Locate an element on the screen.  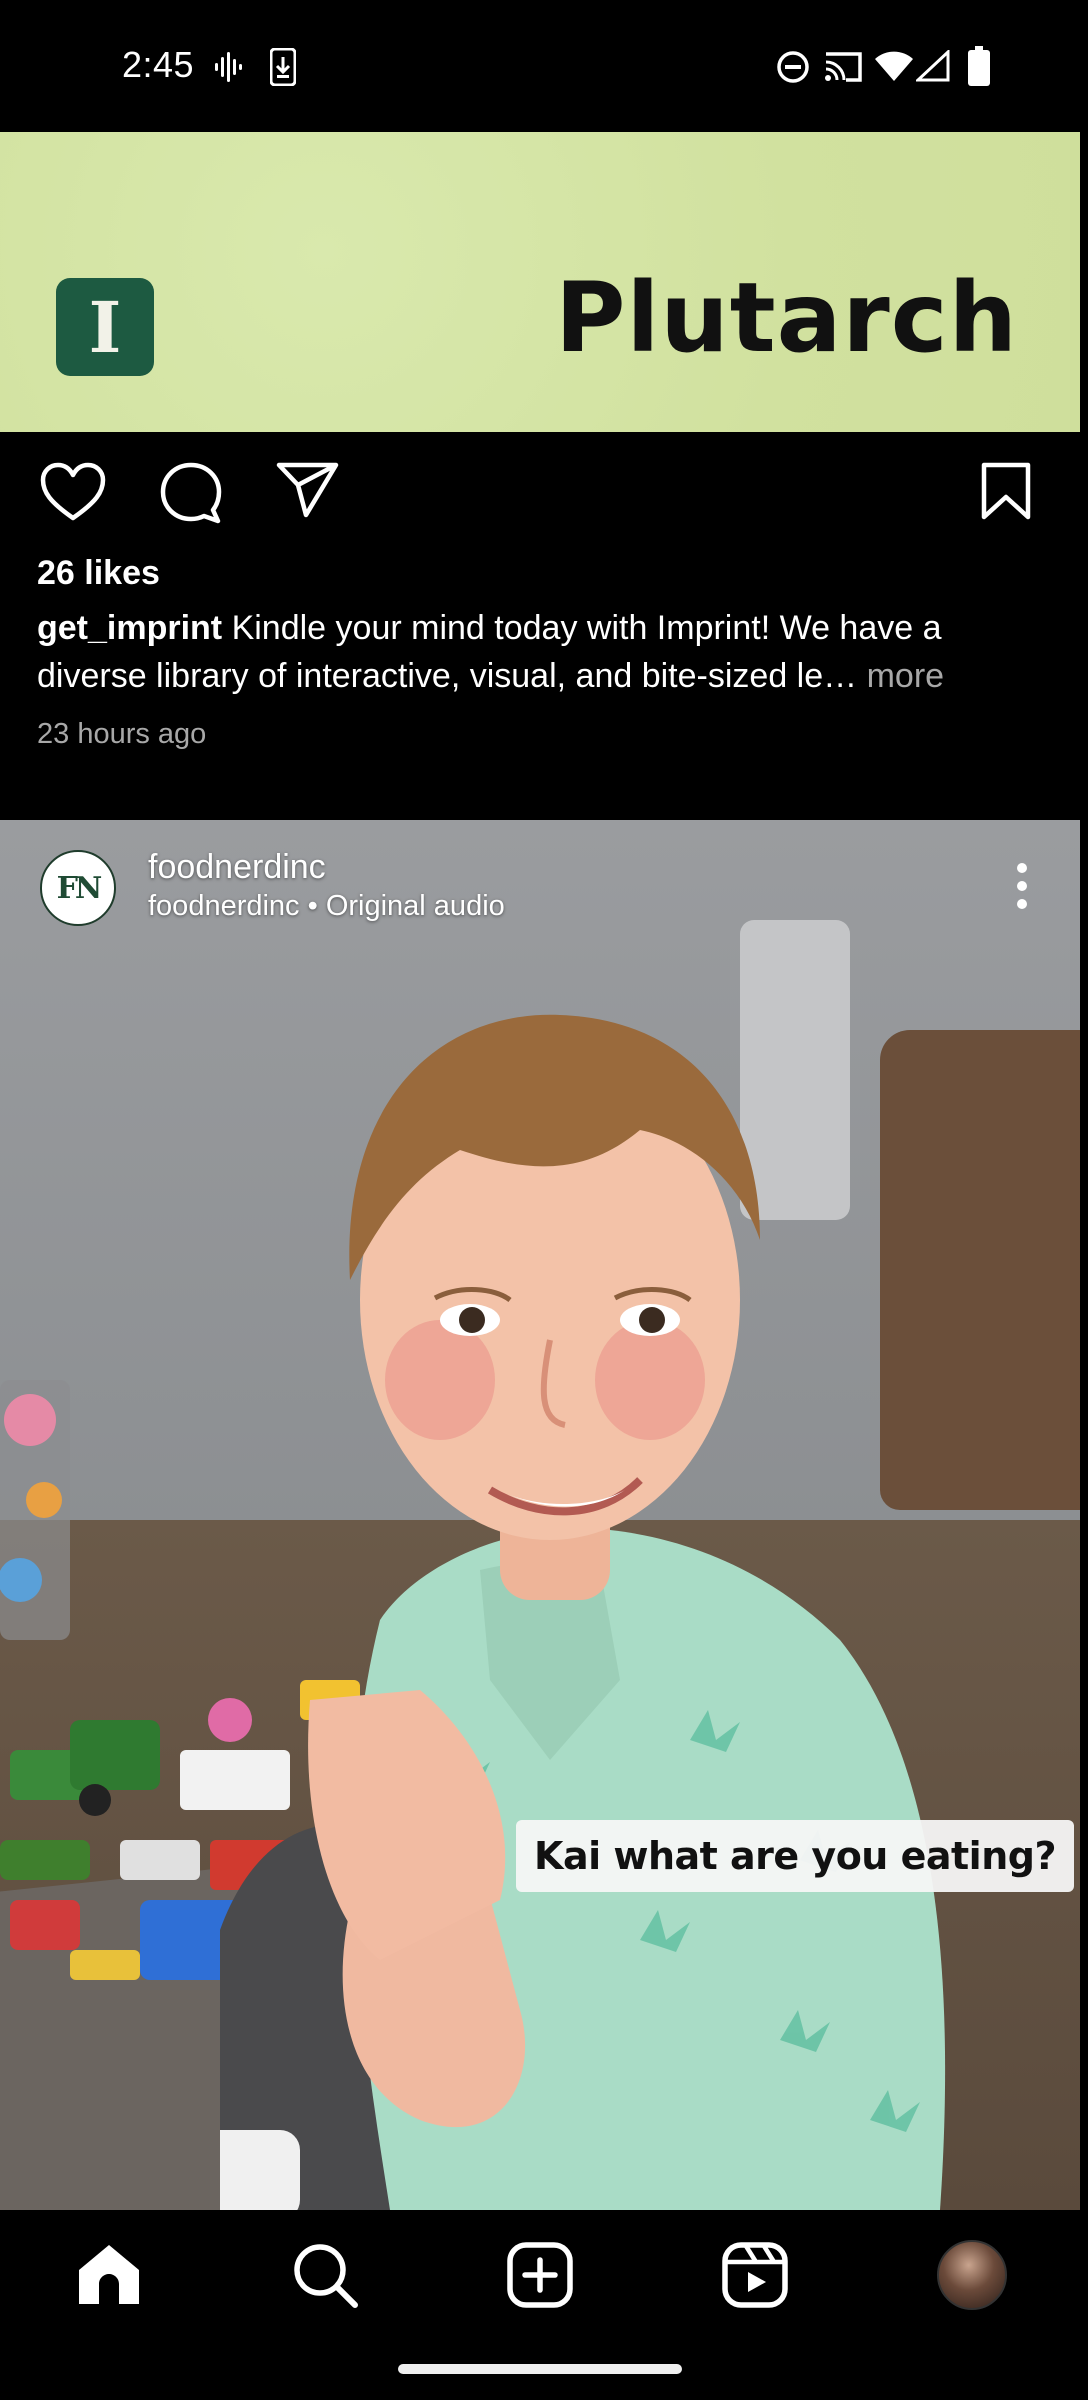
reel-username: foodnerdinc is located at coordinates (237, 867).